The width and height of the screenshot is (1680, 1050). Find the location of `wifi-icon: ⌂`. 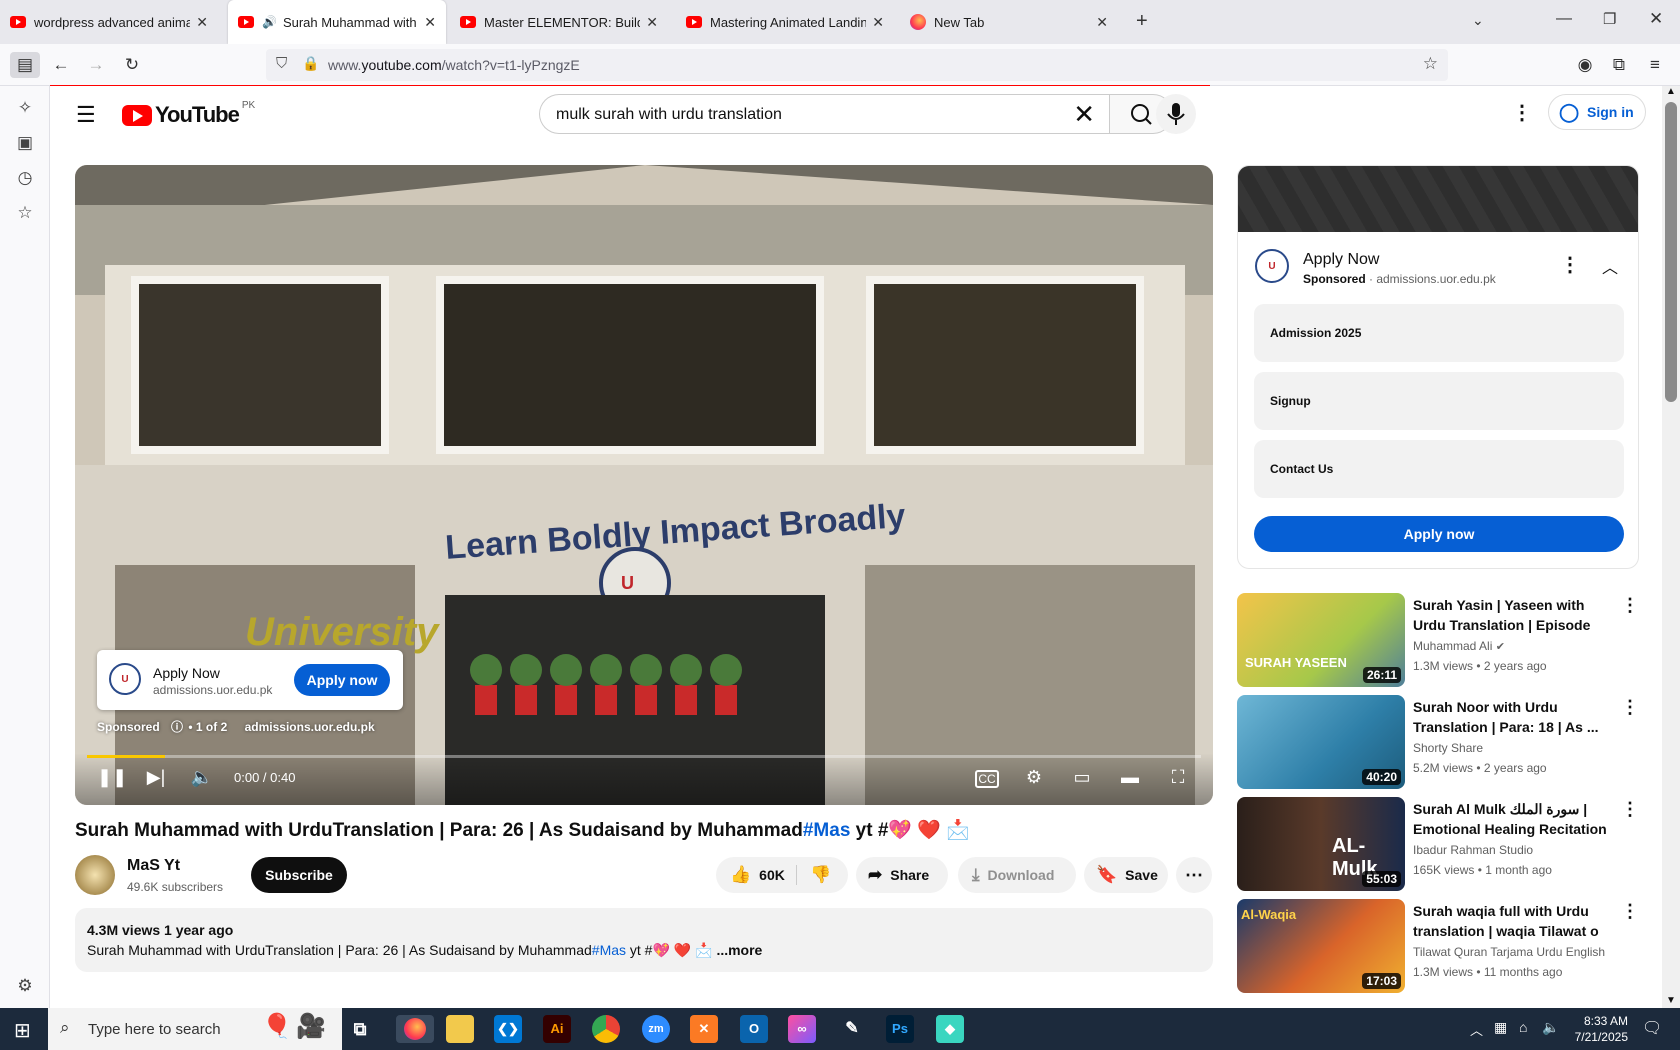

wifi-icon: ⌂ is located at coordinates (1523, 1027).